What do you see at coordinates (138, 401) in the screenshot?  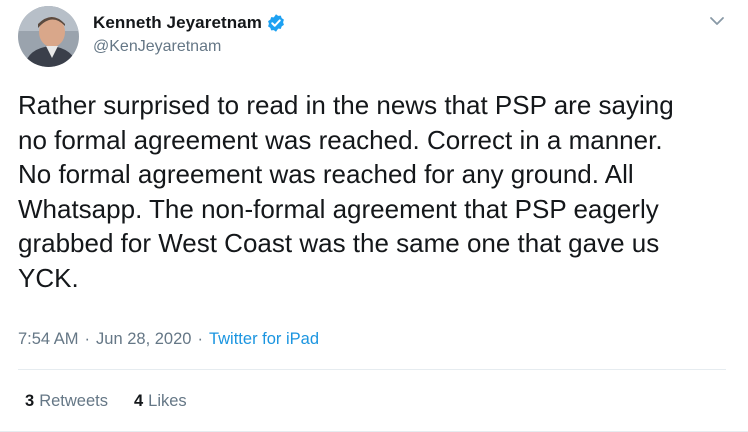 I see `likes-count: 4` at bounding box center [138, 401].